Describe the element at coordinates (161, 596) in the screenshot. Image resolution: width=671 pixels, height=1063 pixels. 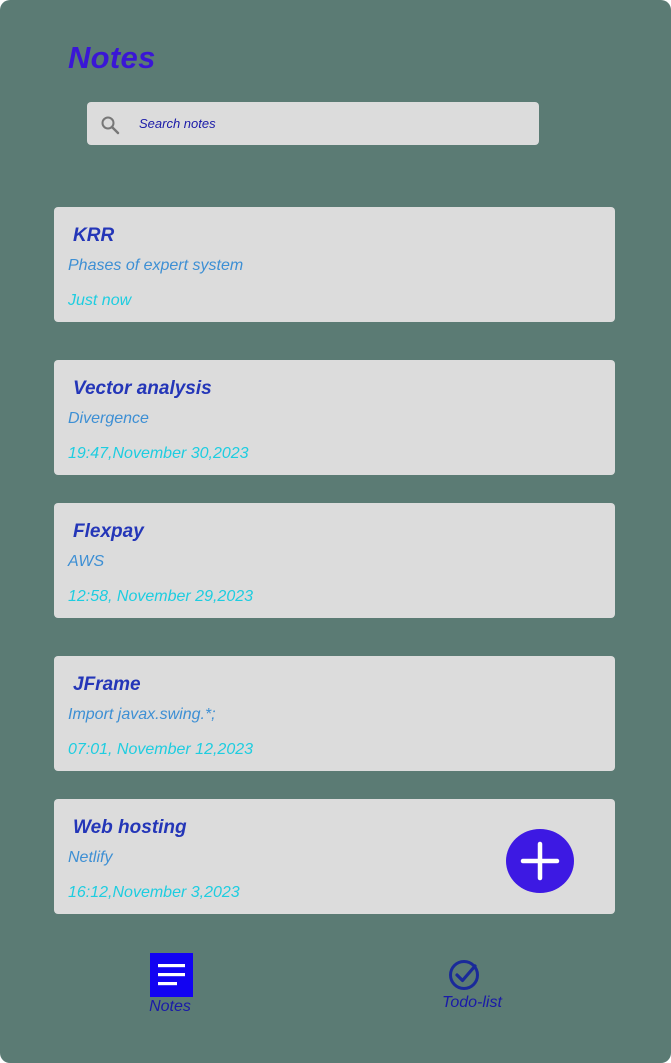
I see `note-timestamp: 12:58, November 29,2023` at that location.